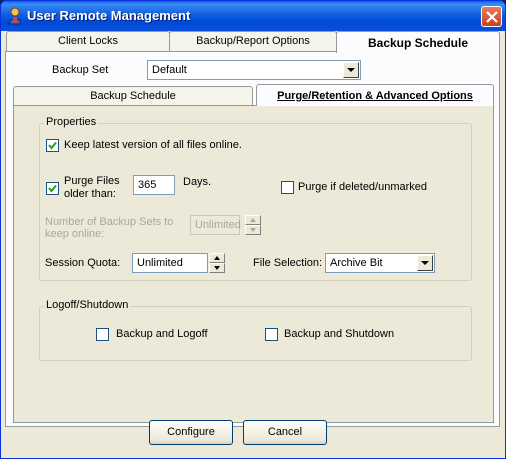  I want to click on tab-label: Backup/Report Options, so click(253, 41).